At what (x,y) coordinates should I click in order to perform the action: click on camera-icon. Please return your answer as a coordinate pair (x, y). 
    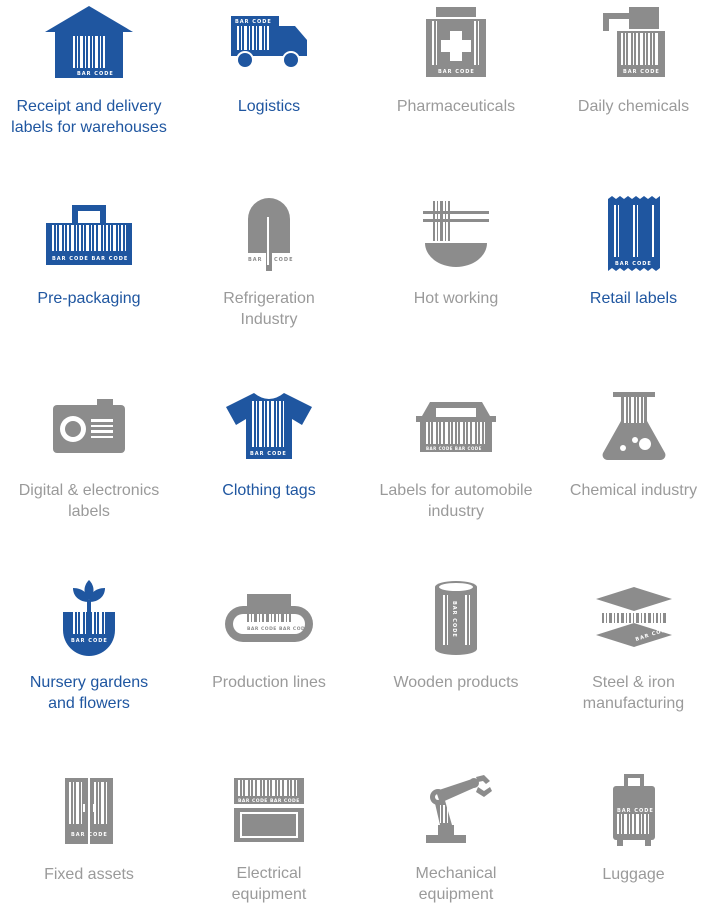
    Looking at the image, I should click on (89, 426).